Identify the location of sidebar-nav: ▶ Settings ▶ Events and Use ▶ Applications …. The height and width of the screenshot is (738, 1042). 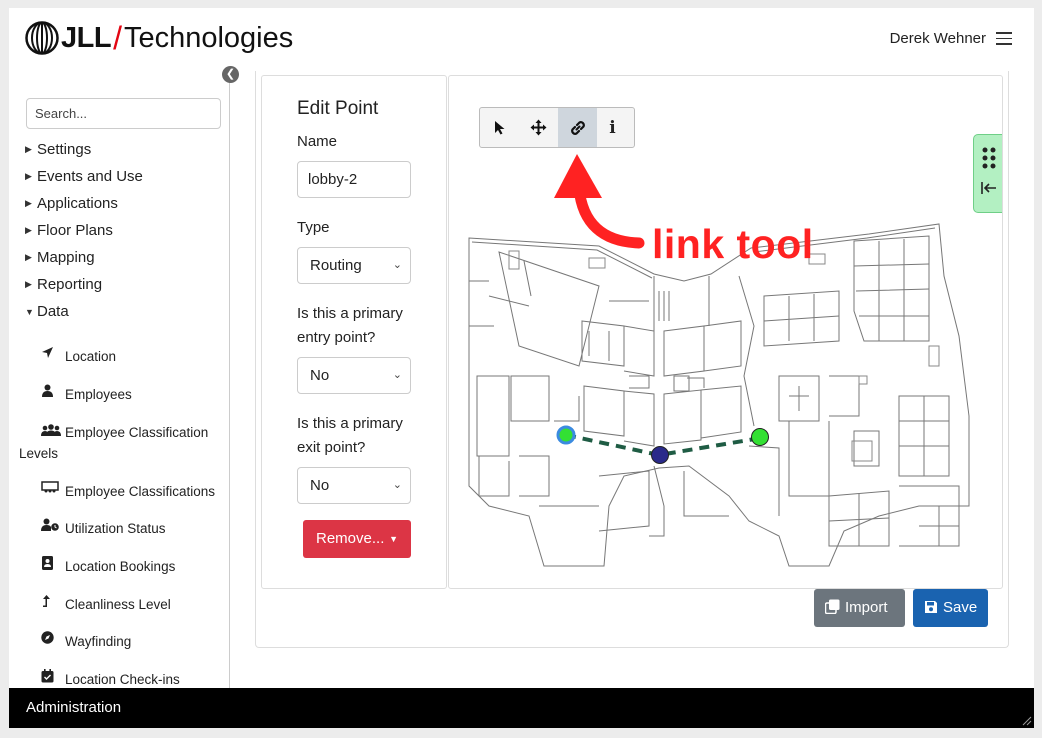
(125, 230).